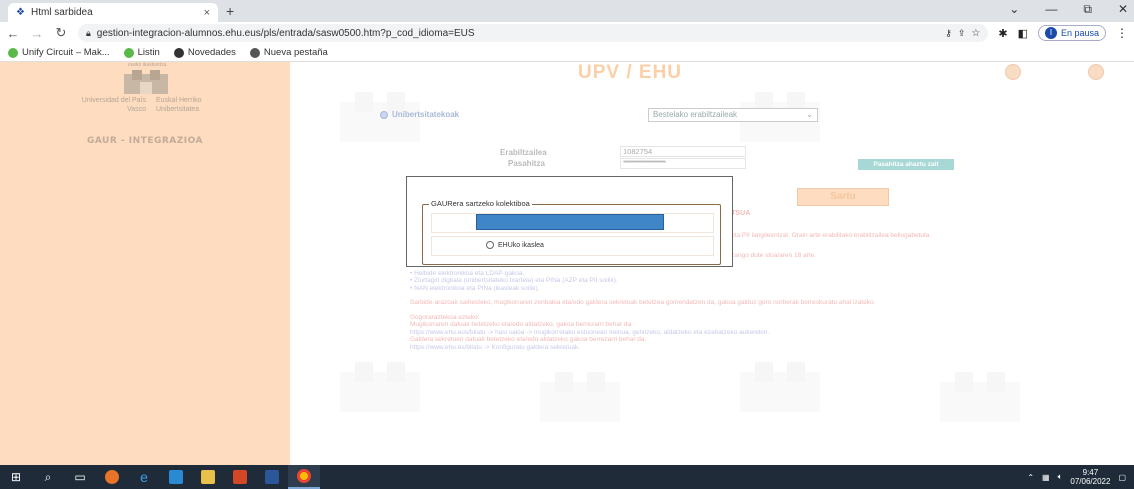 This screenshot has width=1134, height=489. What do you see at coordinates (490, 245) in the screenshot?
I see `radio-empty-icon` at bounding box center [490, 245].